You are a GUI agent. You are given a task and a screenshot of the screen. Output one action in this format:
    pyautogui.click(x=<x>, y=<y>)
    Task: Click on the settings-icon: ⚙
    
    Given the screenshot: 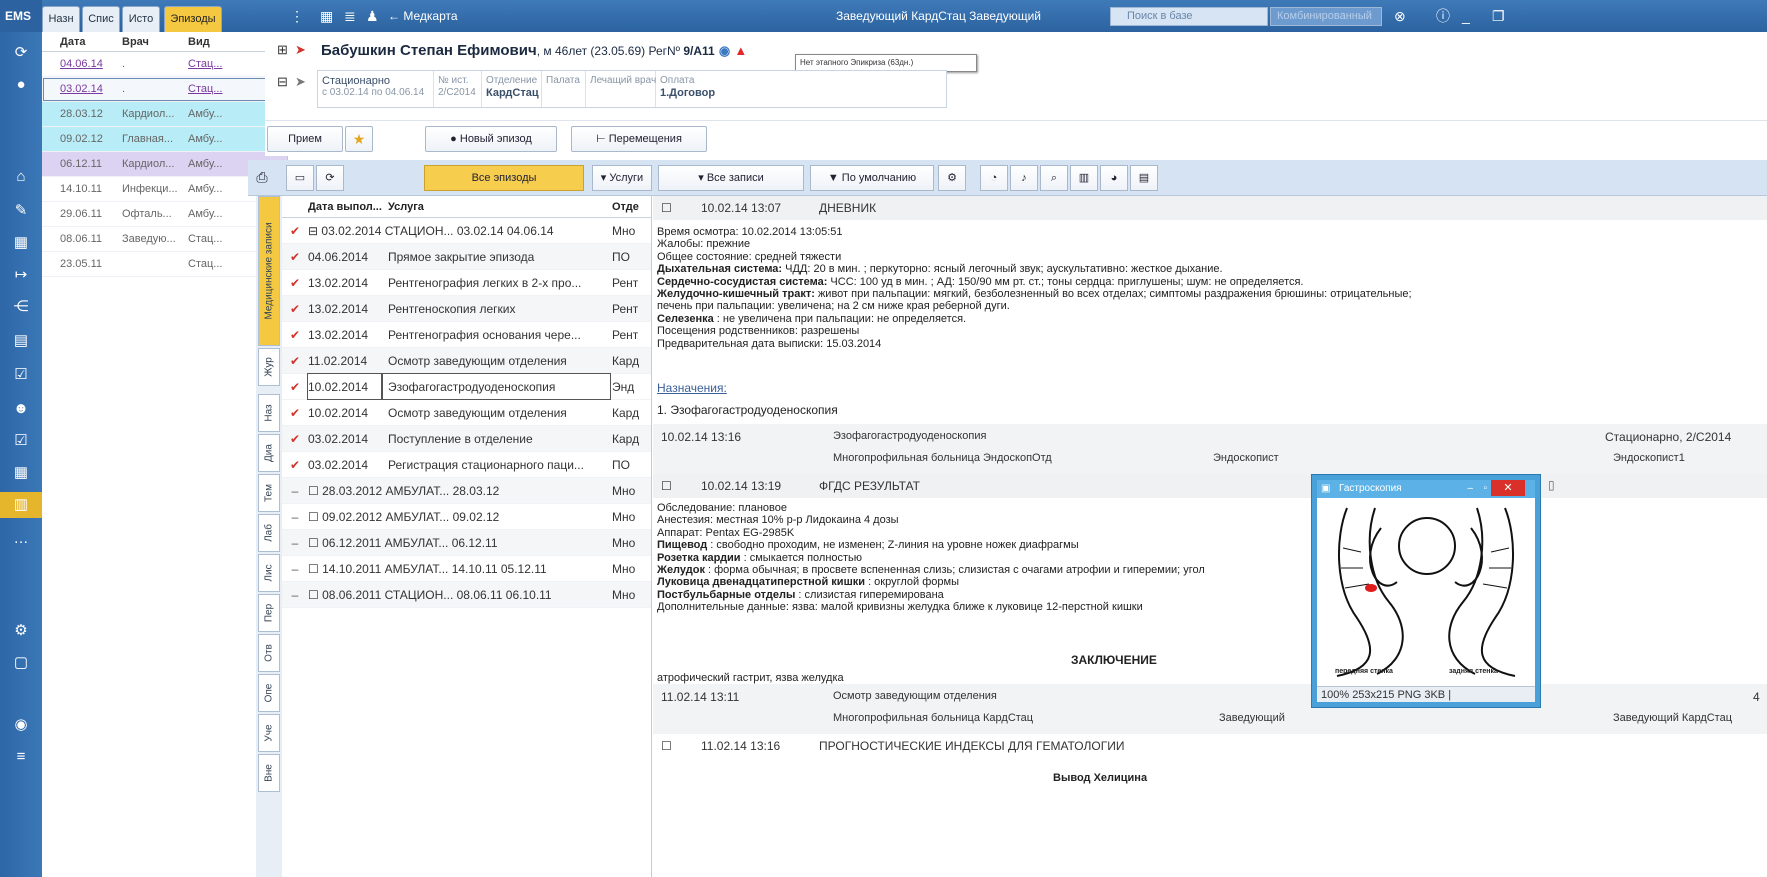 What is the action you would take?
    pyautogui.click(x=21, y=631)
    